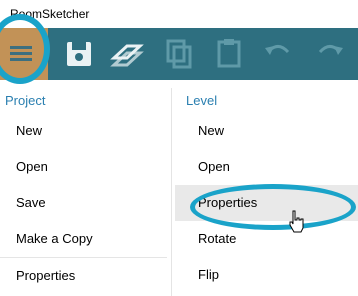 This screenshot has width=358, height=296. I want to click on layers-button, so click(127, 54).